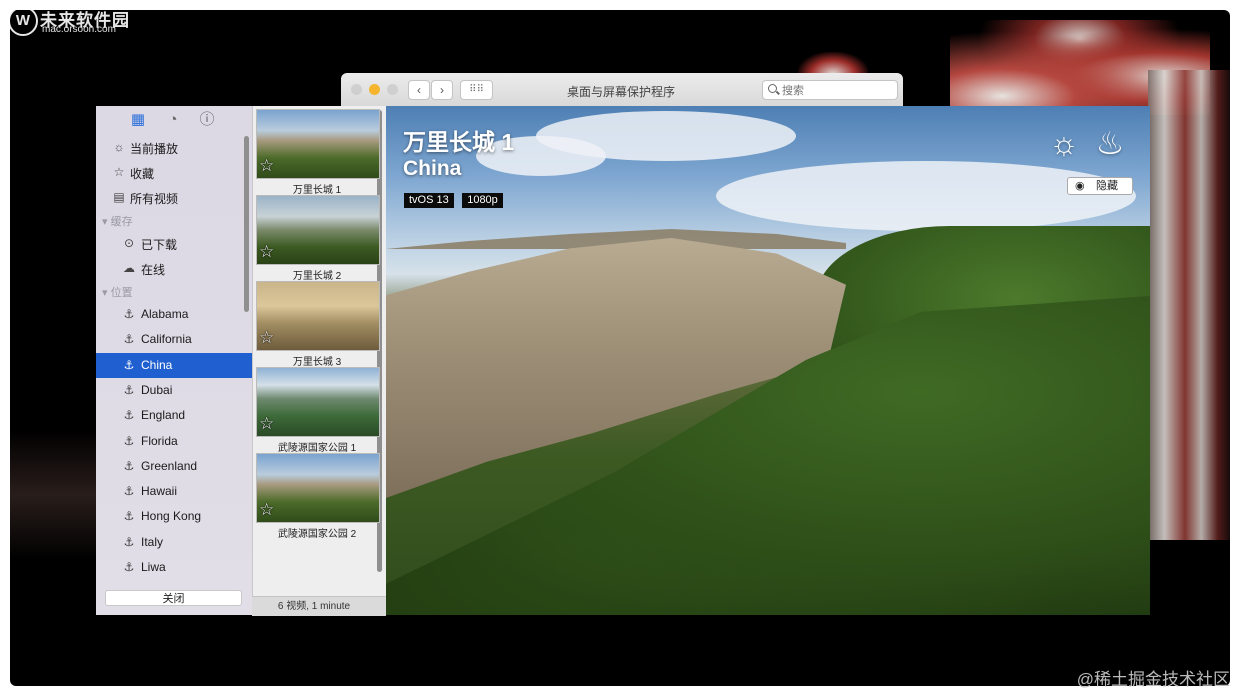 This screenshot has height=696, width=1240. What do you see at coordinates (314, 606) in the screenshot?
I see `status-text: 6 视频, 1 minute` at bounding box center [314, 606].